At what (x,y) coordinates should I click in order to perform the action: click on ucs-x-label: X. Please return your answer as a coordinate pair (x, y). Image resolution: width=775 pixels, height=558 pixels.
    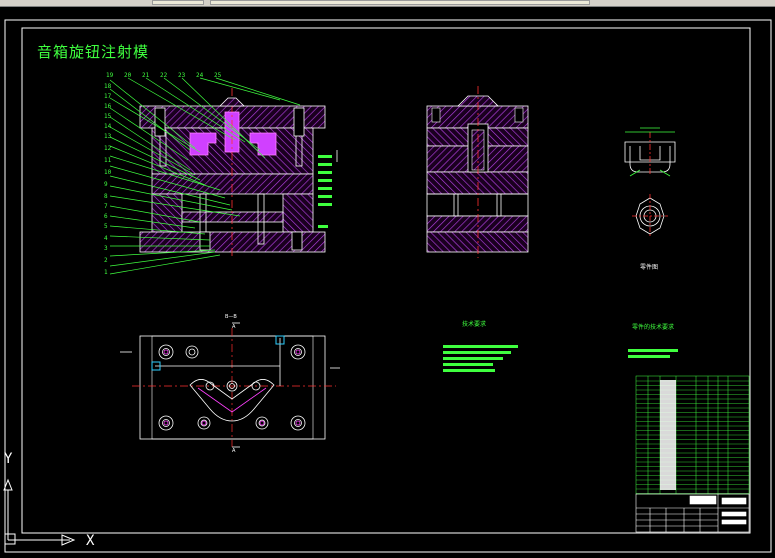
    Looking at the image, I should click on (90, 541).